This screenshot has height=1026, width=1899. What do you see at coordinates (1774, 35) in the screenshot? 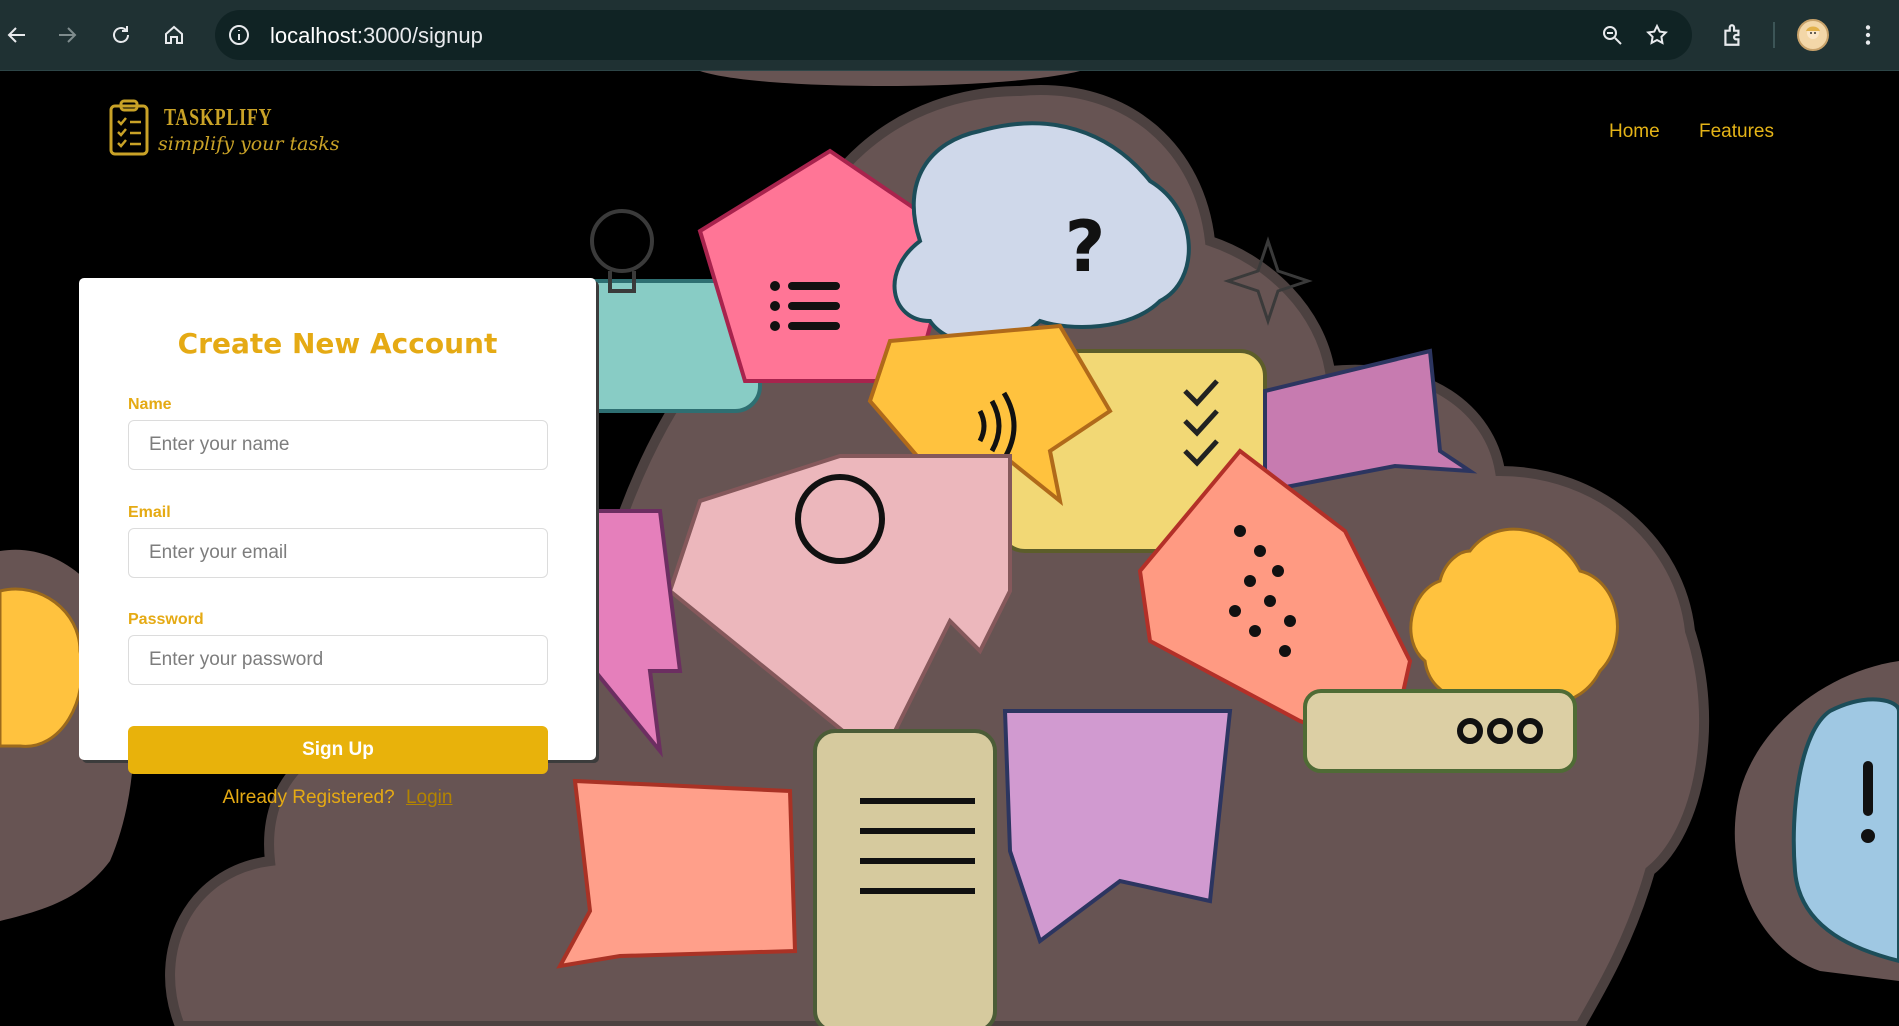
I see `toolbar-divider` at bounding box center [1774, 35].